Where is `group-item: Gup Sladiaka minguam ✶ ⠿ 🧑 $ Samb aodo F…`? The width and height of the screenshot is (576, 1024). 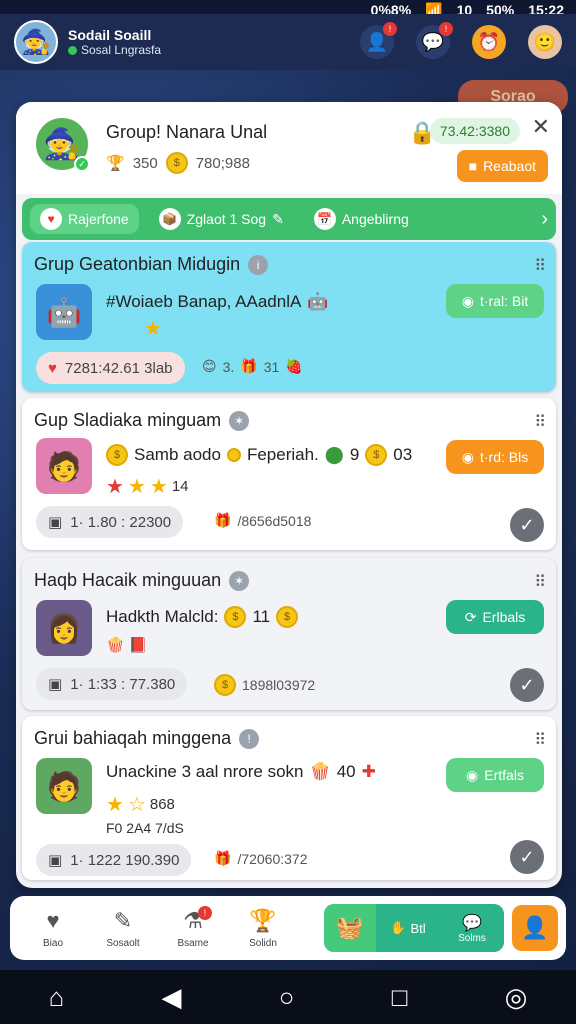 group-item: Gup Sladiaka minguam ✶ ⠿ 🧑 $ Samb aodo F… is located at coordinates (289, 474).